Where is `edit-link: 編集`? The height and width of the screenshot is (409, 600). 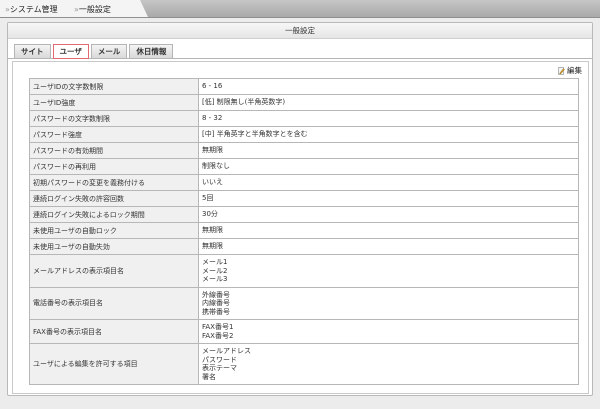
edit-link: 編集 is located at coordinates (570, 70).